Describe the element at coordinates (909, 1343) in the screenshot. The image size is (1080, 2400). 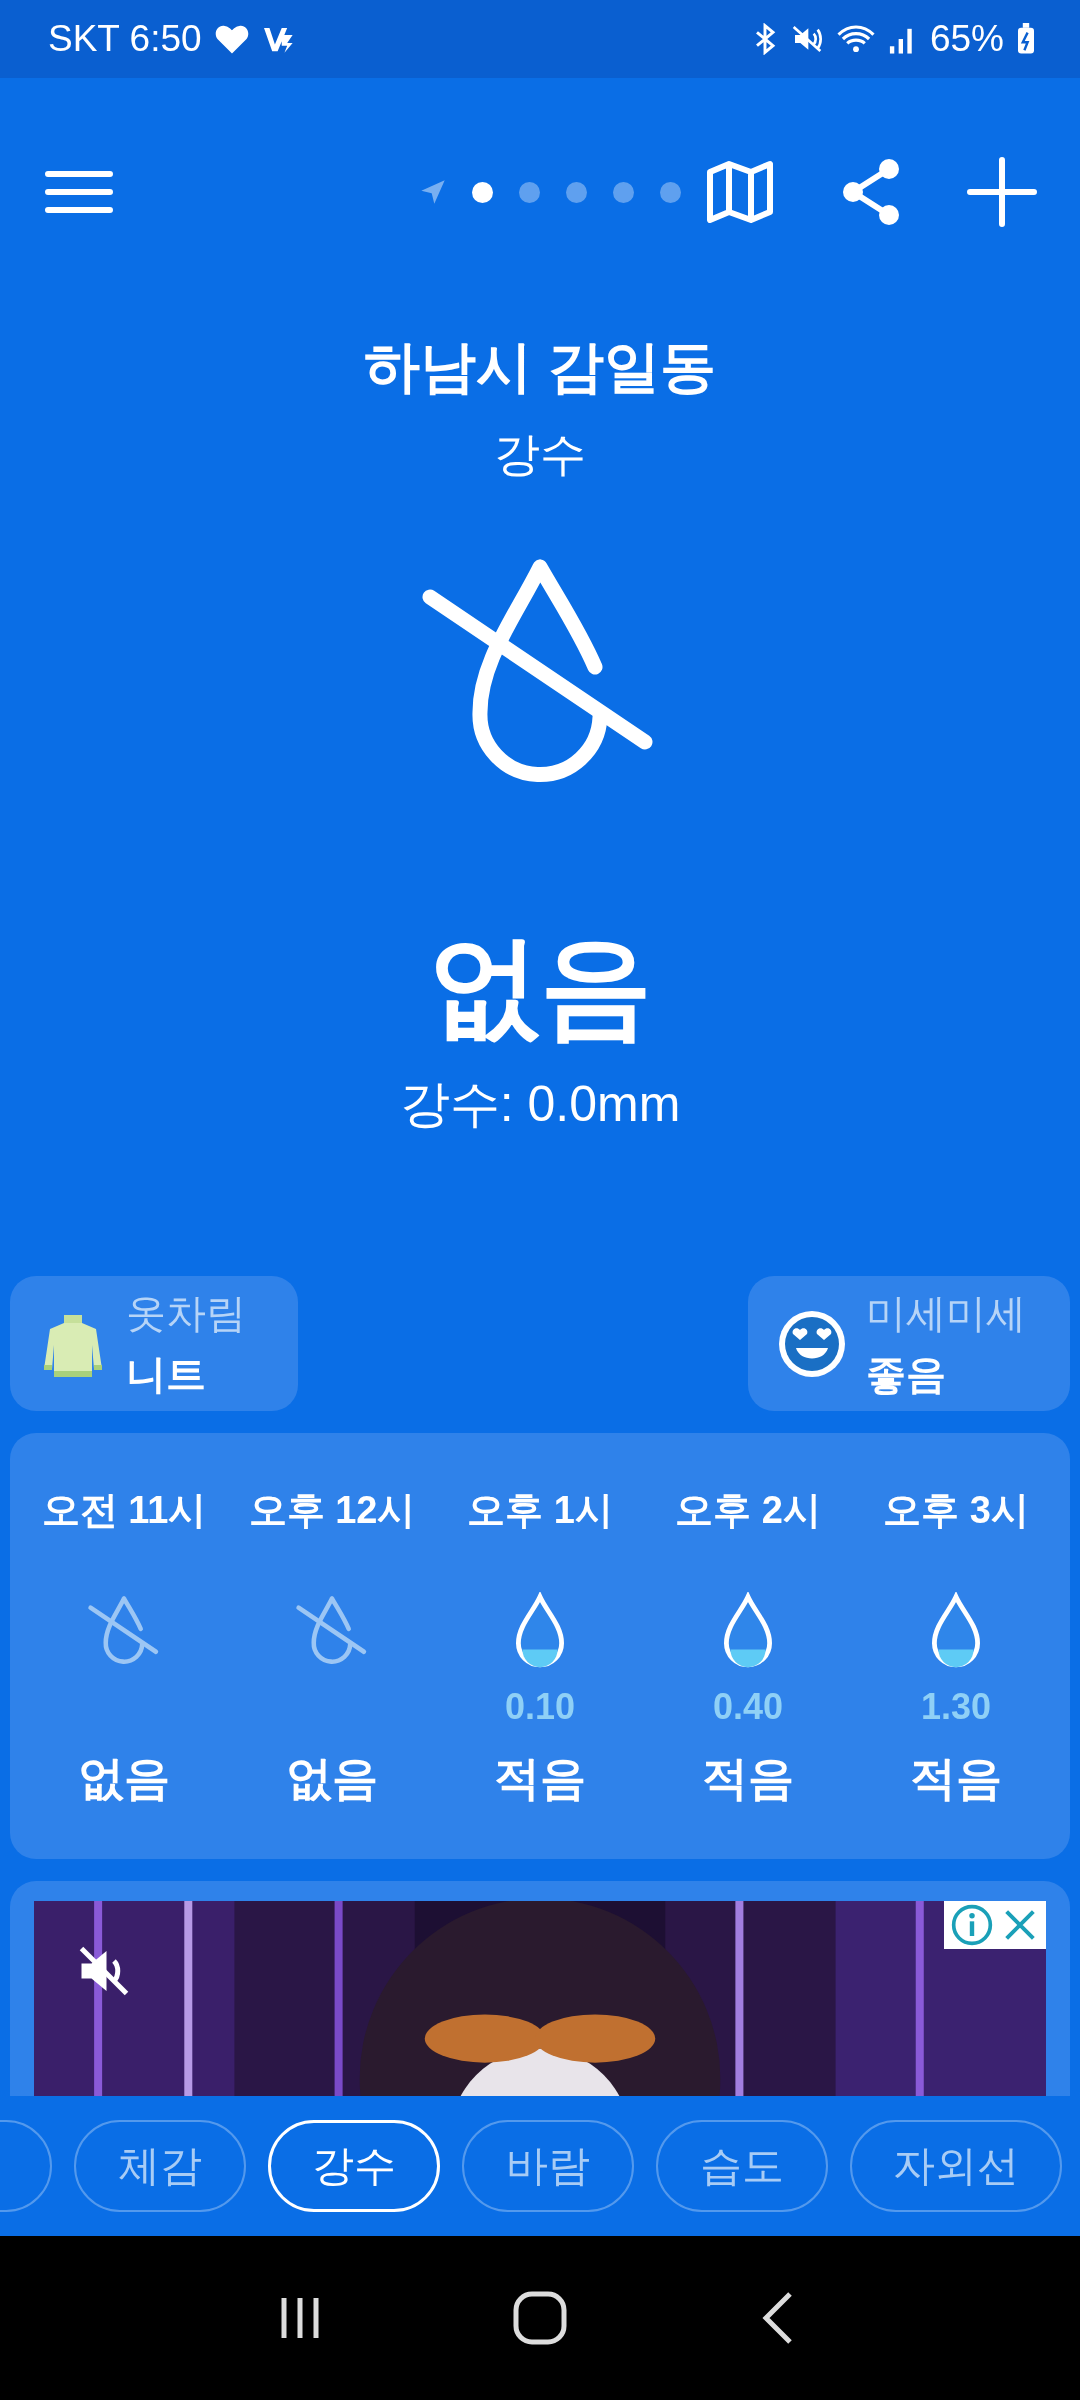
I see `info-card: 미세미세 좋음` at that location.